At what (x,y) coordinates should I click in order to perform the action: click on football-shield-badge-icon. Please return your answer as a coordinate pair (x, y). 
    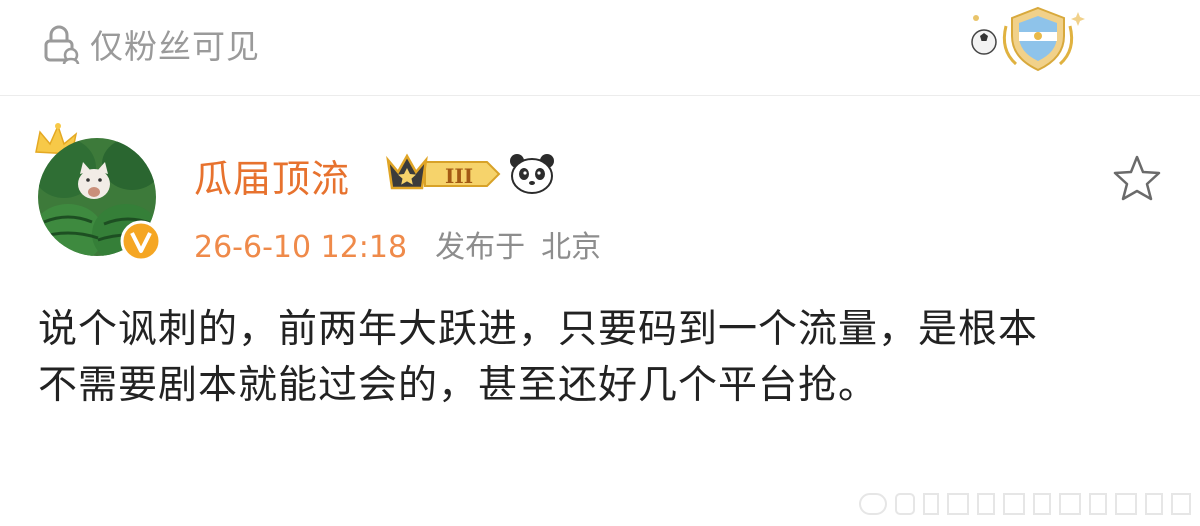
    Looking at the image, I should click on (1028, 39).